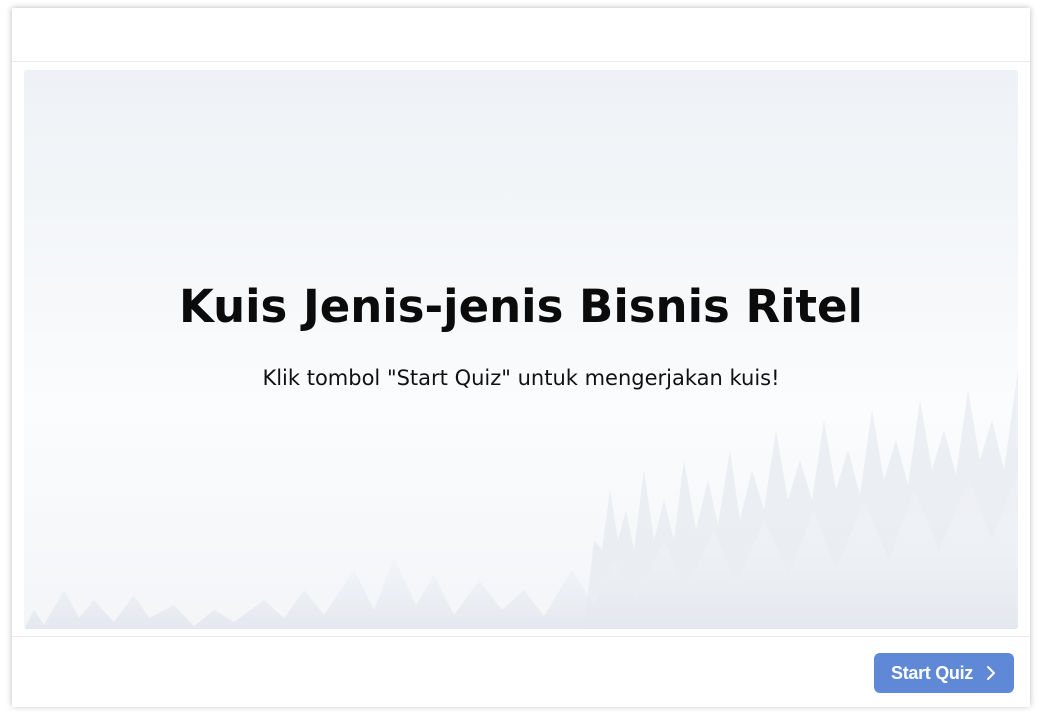  I want to click on quiz-title: Kuis Jenis-jenis Bisnis Ritel, so click(521, 306).